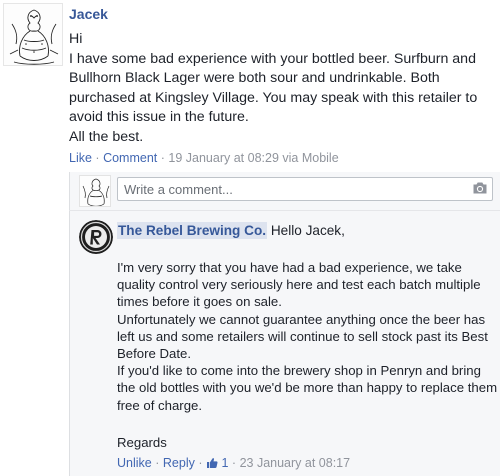 Image resolution: width=500 pixels, height=476 pixels. Describe the element at coordinates (199, 302) in the screenshot. I see `reply-line: times before it goes on sale.` at that location.